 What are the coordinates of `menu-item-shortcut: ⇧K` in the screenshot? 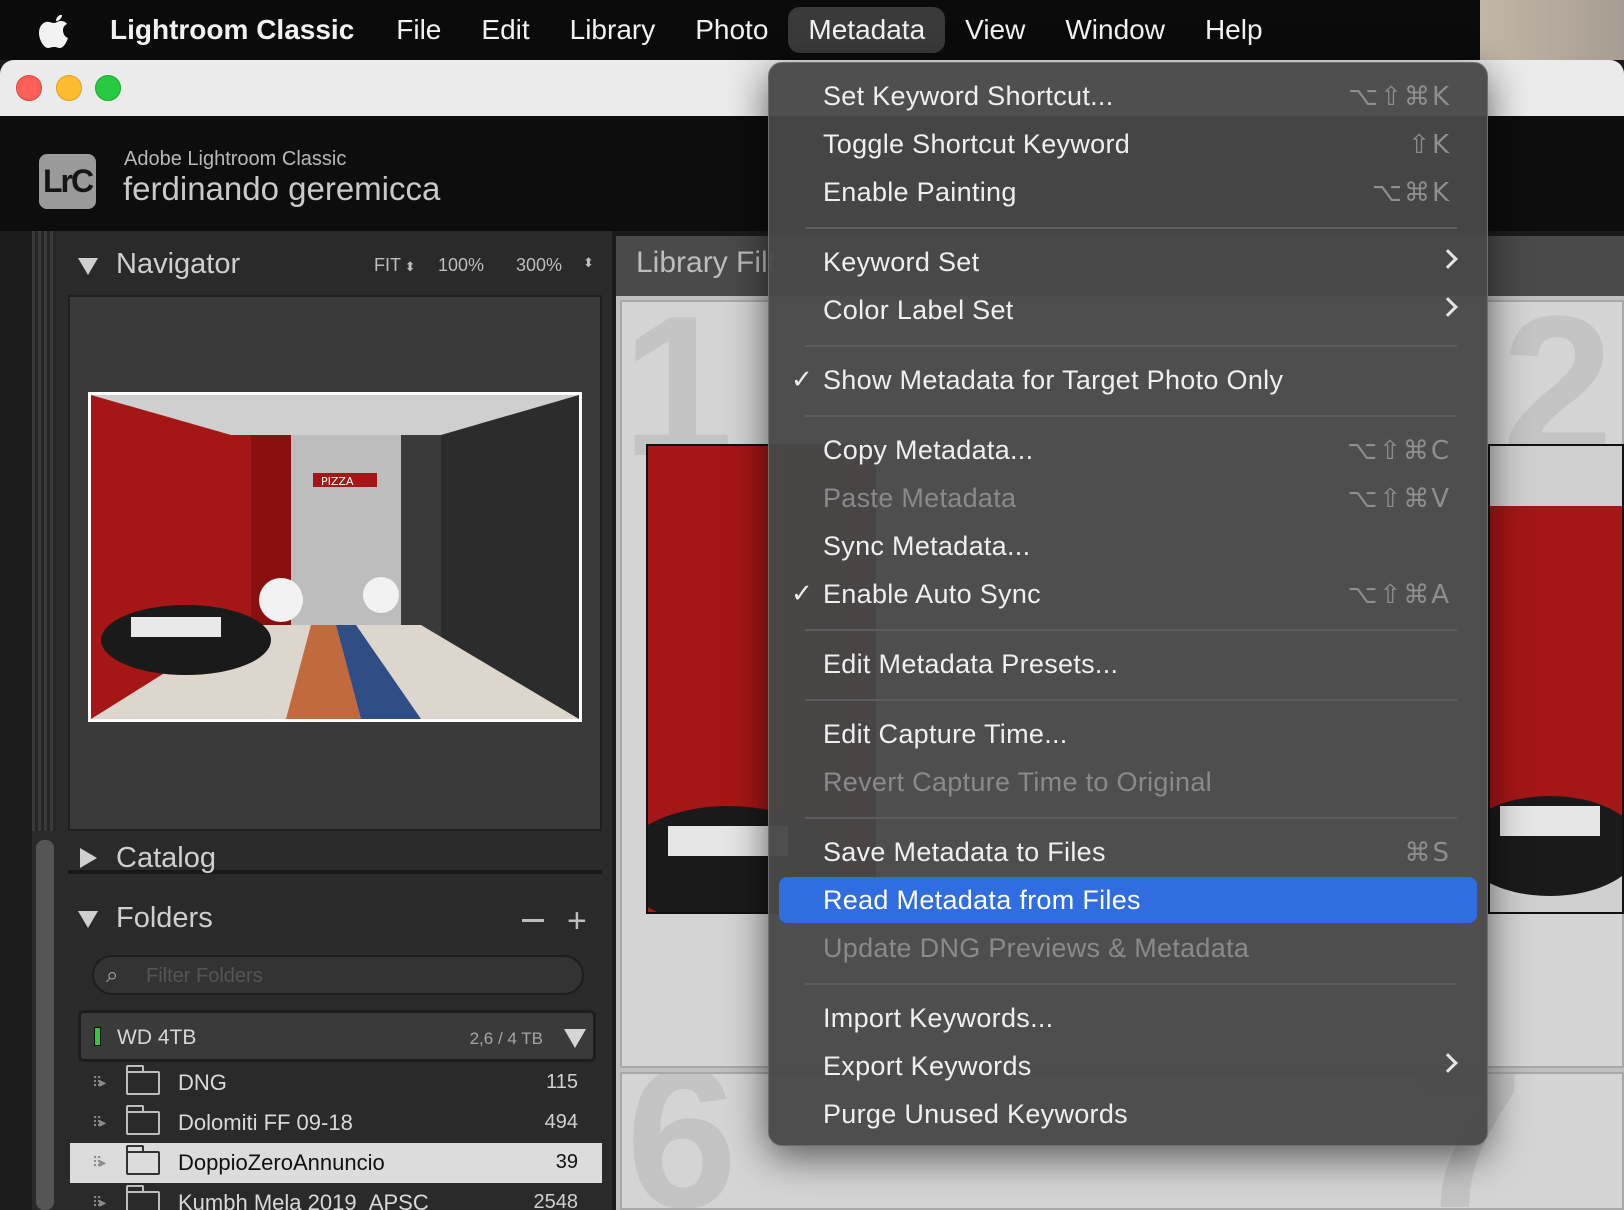 It's located at (1429, 145).